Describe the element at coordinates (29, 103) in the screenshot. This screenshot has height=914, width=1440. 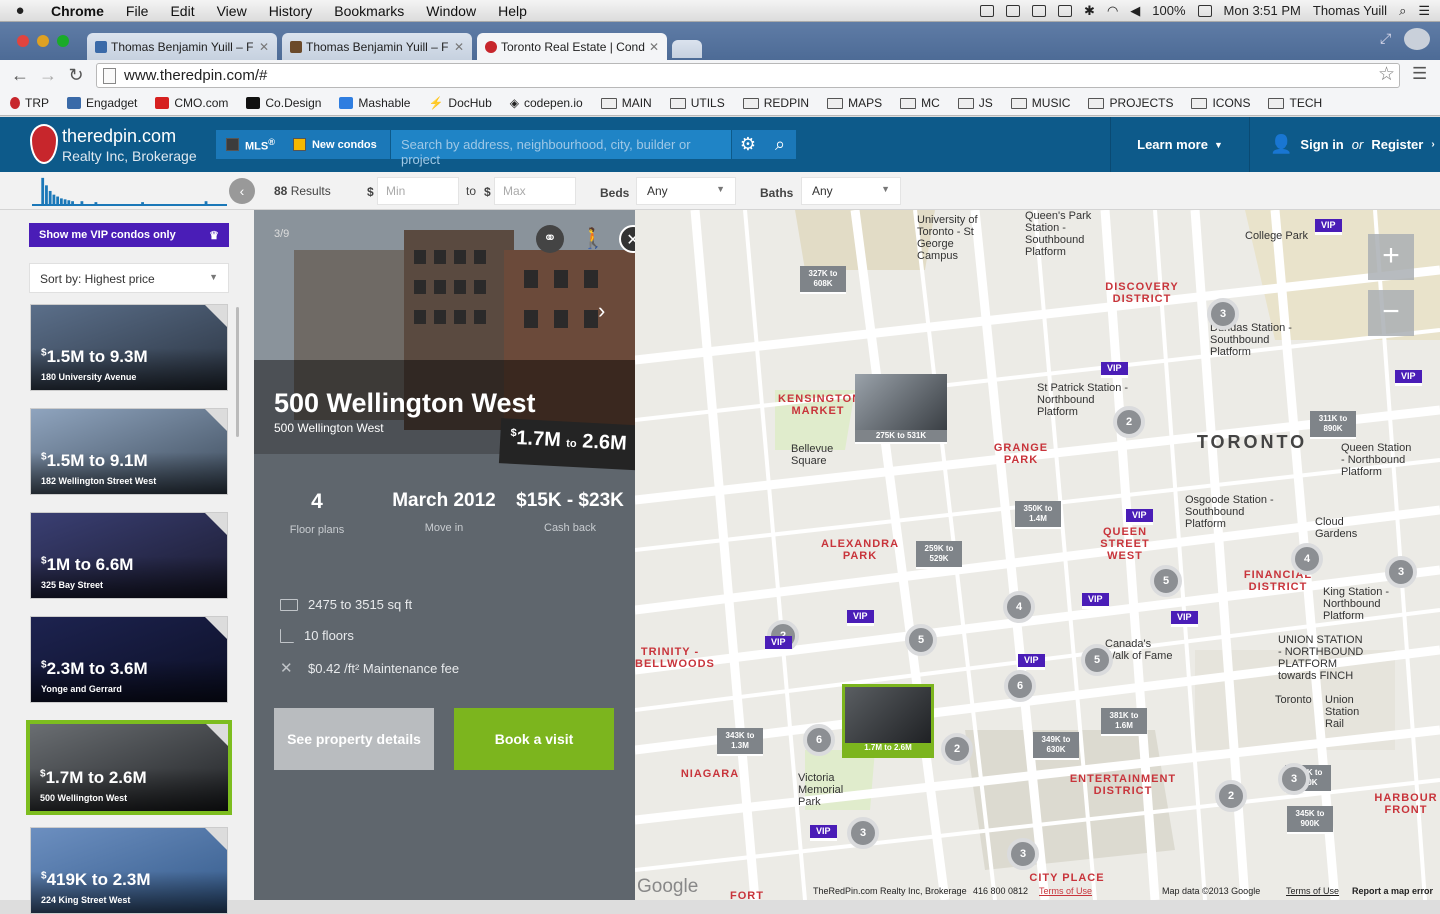
I see `bookmark-trp: TRP` at that location.